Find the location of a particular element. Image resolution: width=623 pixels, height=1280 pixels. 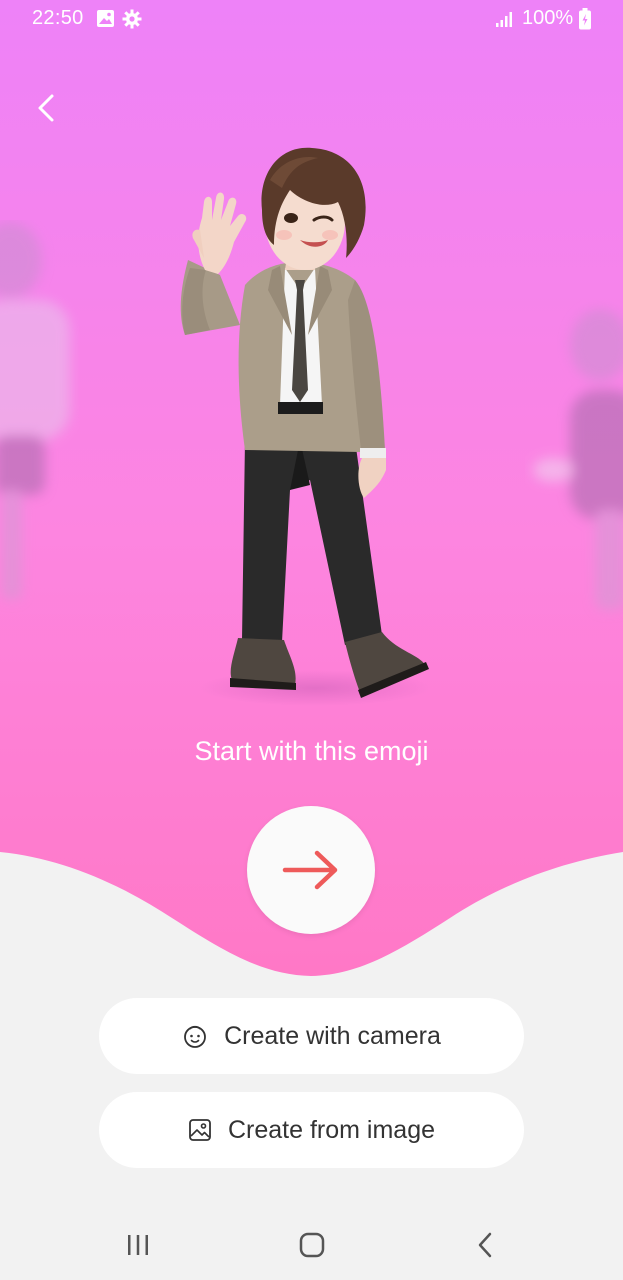

navigation-bar is located at coordinates (311, 1245).